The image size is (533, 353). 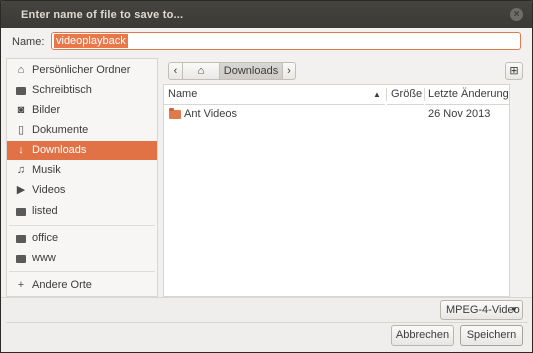 What do you see at coordinates (91, 41) in the screenshot?
I see `filename-selected-text: videoplayback` at bounding box center [91, 41].